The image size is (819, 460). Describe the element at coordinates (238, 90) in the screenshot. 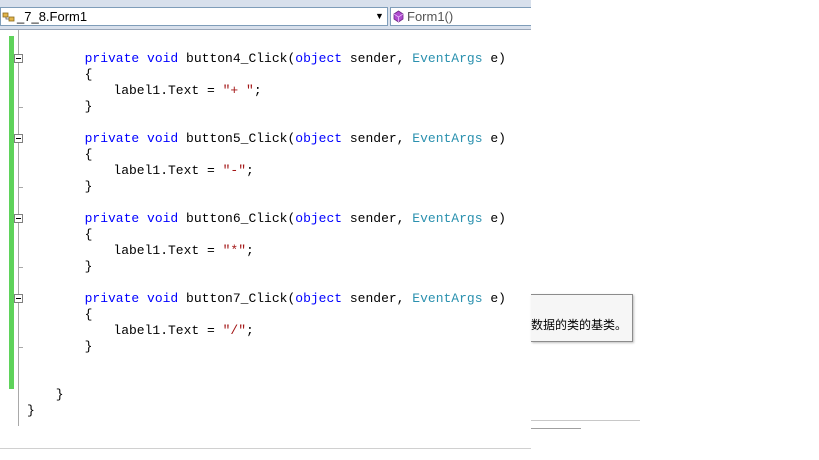

I see `code-token: "+ "` at that location.